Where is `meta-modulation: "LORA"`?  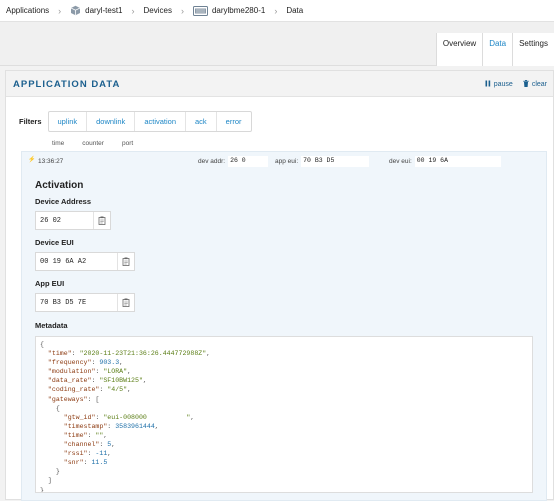
meta-modulation: "LORA" is located at coordinates (115, 372).